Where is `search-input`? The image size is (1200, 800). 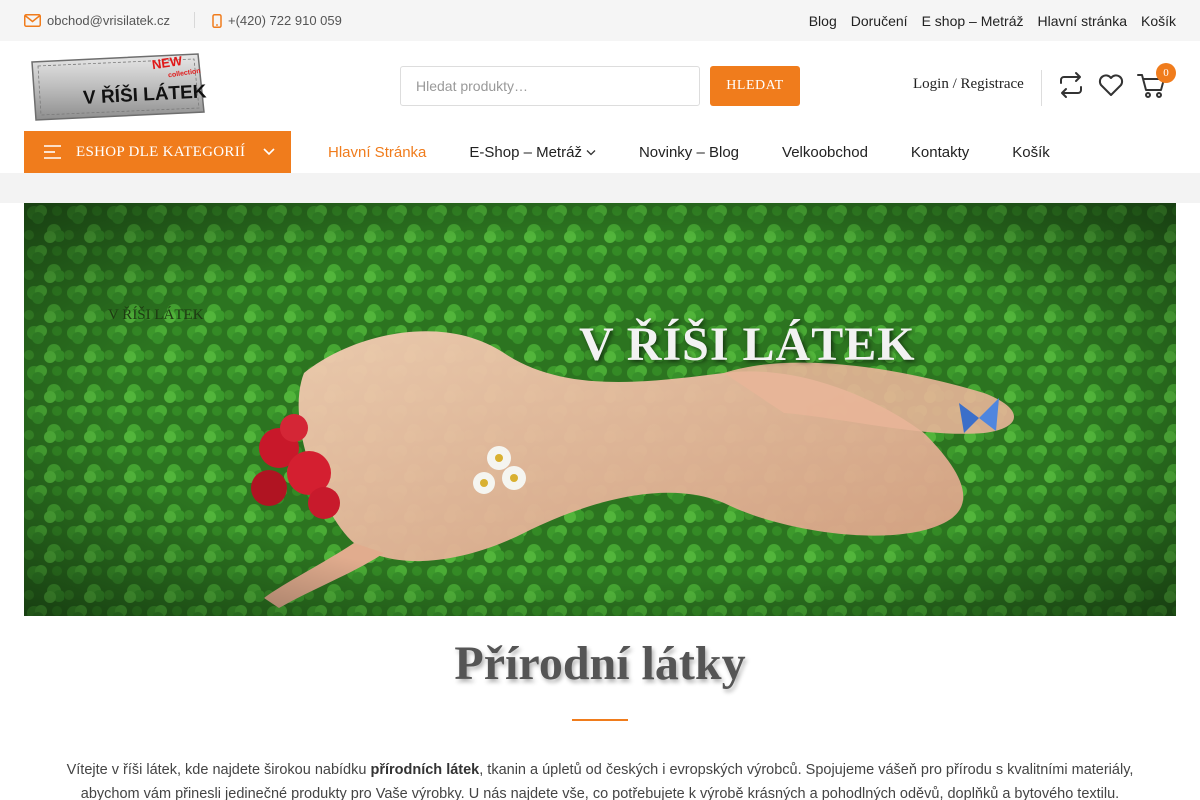
search-input is located at coordinates (550, 86).